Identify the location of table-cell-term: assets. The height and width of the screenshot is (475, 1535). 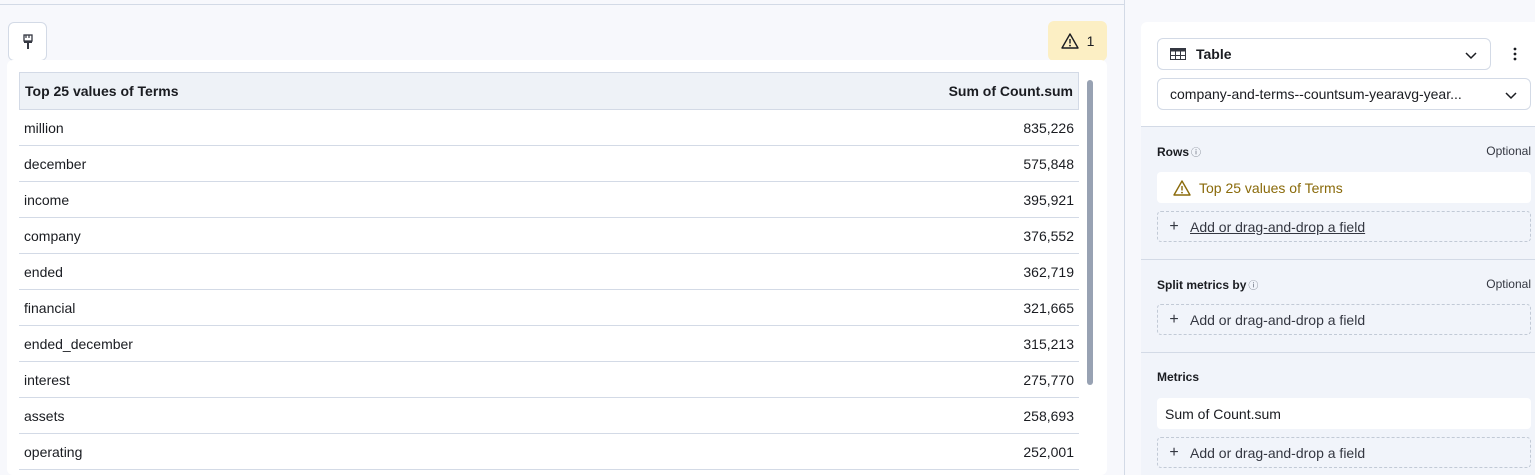
(44, 415).